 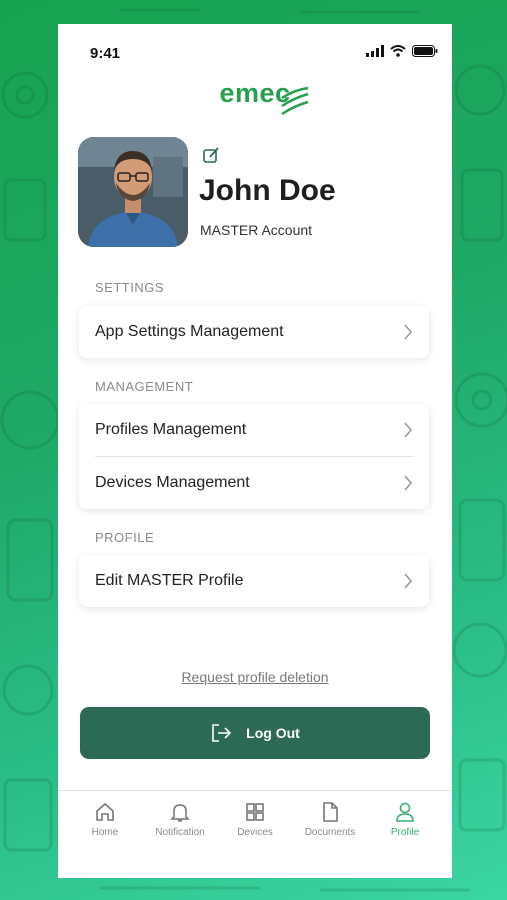 I want to click on menu-item-label: Devices Management, so click(x=172, y=482).